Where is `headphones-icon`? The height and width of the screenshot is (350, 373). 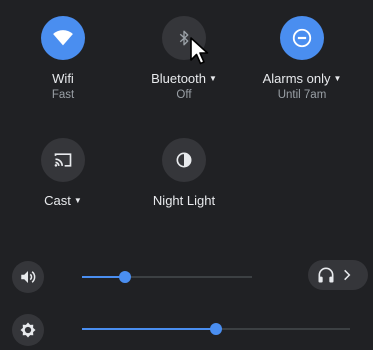
headphones-icon is located at coordinates (326, 275).